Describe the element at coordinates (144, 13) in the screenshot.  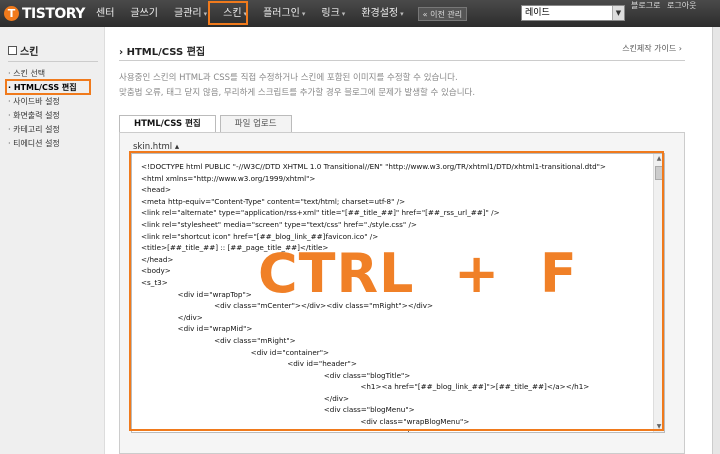
I see `menu-item-write: 글쓰기` at that location.